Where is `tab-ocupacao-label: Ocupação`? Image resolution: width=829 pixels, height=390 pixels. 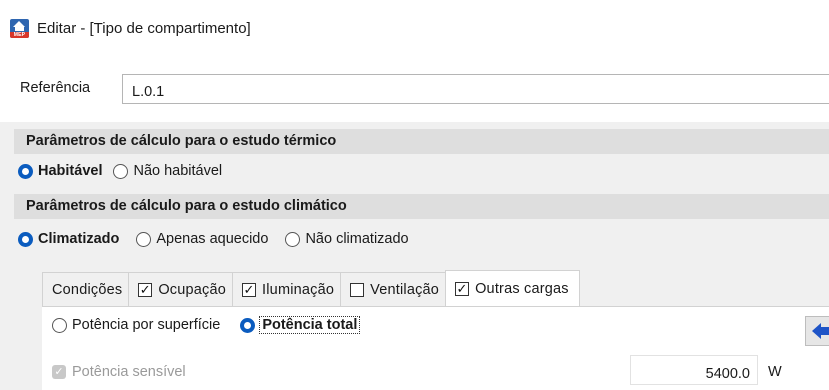
tab-ocupacao-label: Ocupação is located at coordinates (192, 289).